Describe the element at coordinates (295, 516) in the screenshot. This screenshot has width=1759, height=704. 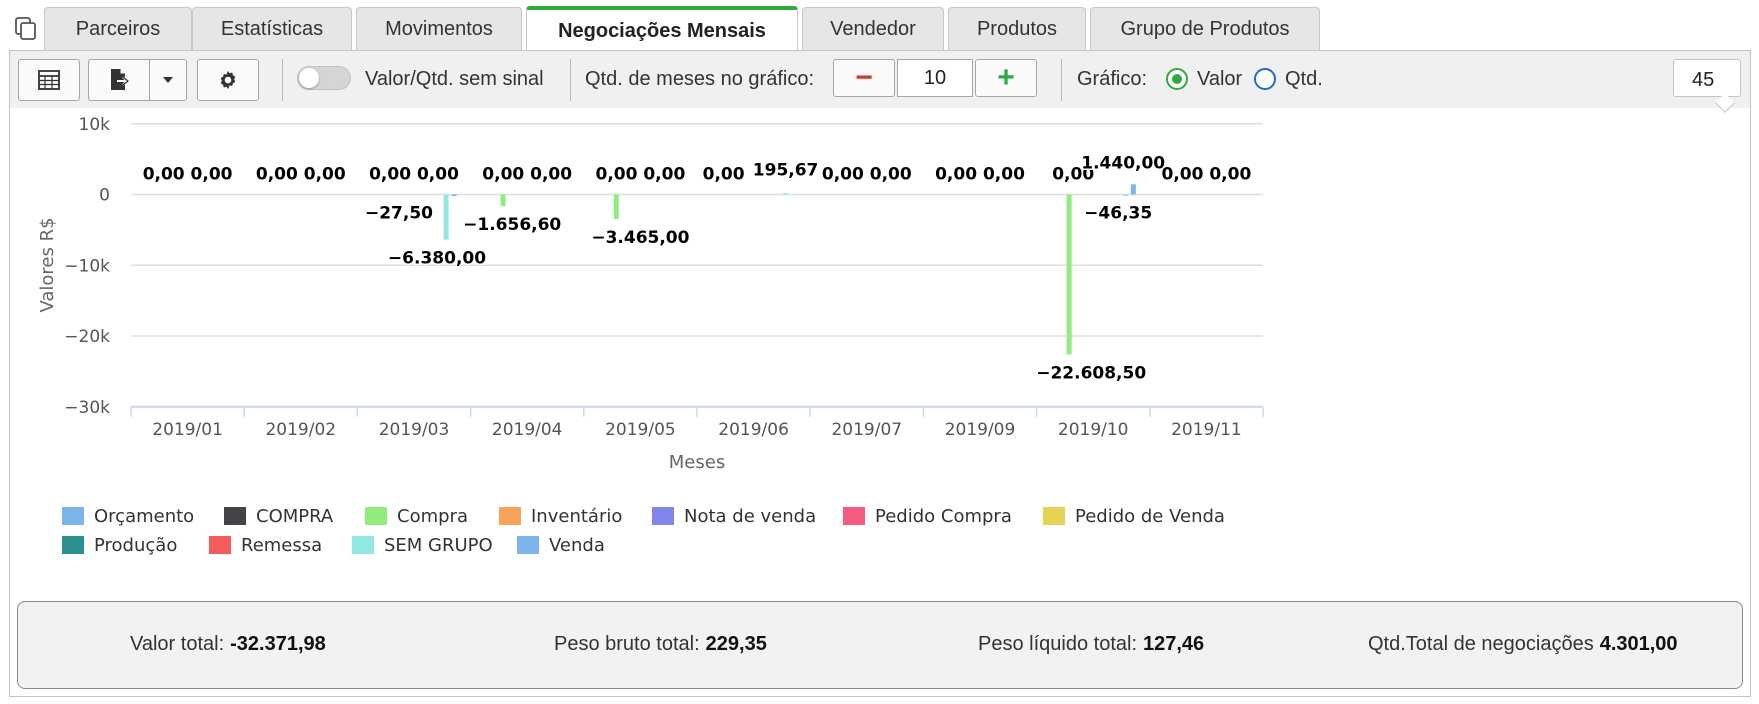
I see `legend-label: COMPRA` at that location.